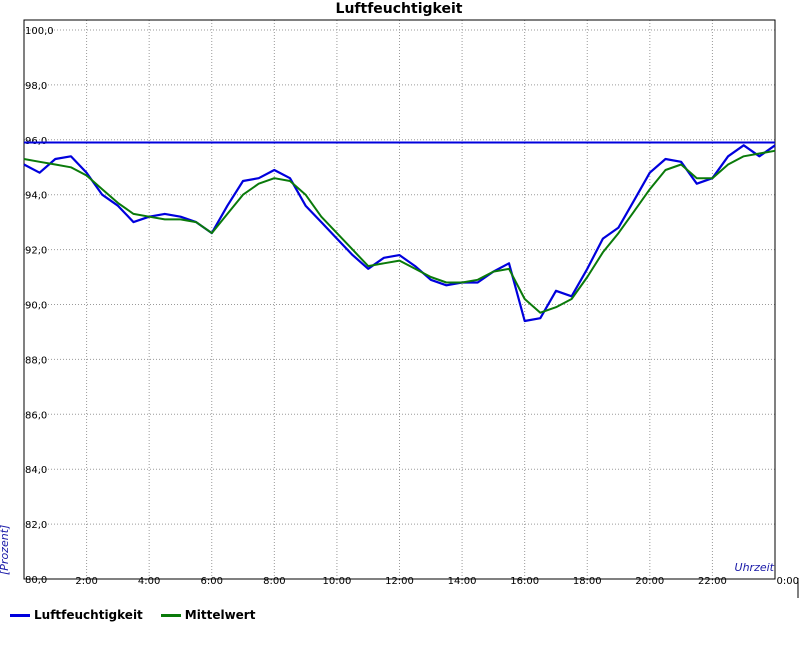 The width and height of the screenshot is (800, 650). Describe the element at coordinates (649, 581) in the screenshot. I see `x-tick-label: 20:00` at that location.